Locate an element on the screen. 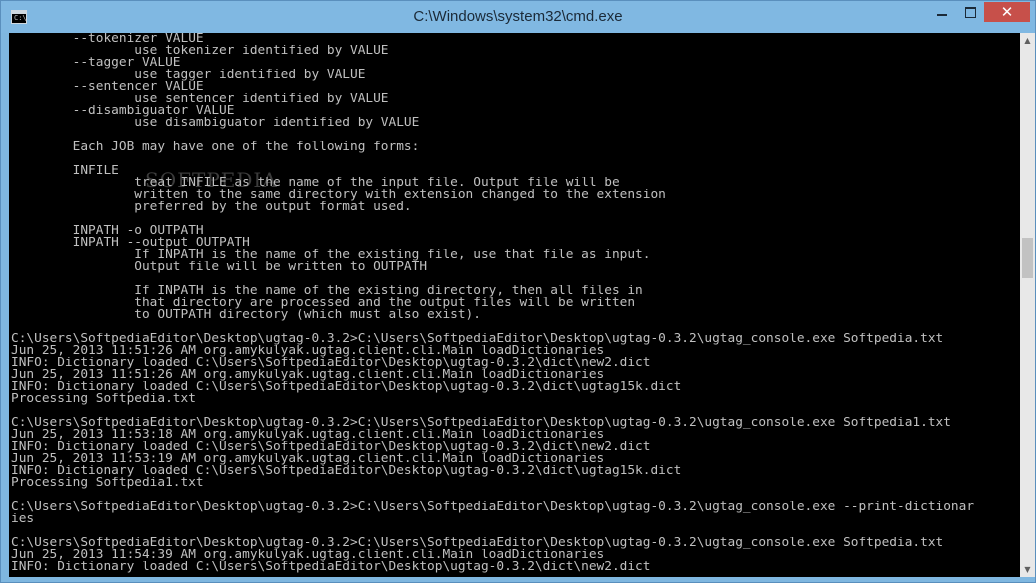 This screenshot has width=1036, height=583. console-line: --tagger VALUE is located at coordinates (96, 63).